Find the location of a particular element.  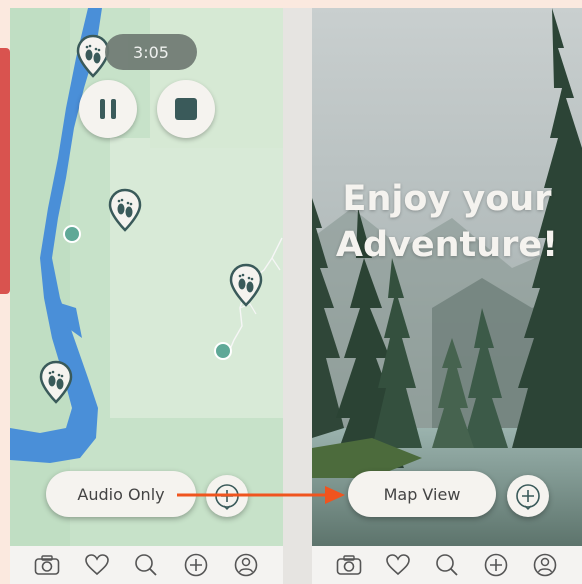

headline-line-2: Adventure! is located at coordinates (447, 245).